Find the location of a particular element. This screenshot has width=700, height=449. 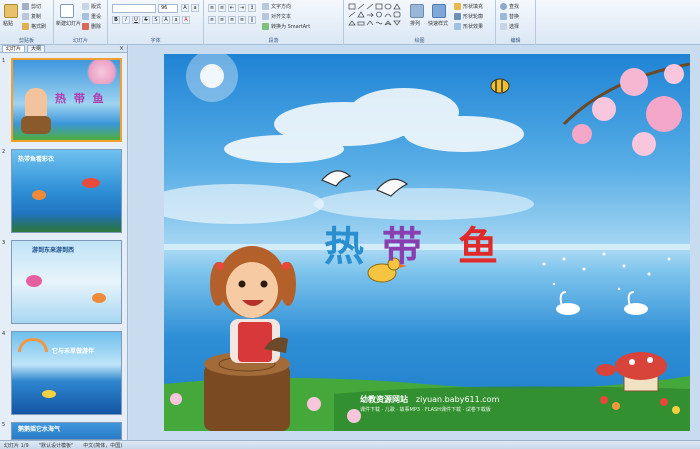

sun is located at coordinates (212, 76).